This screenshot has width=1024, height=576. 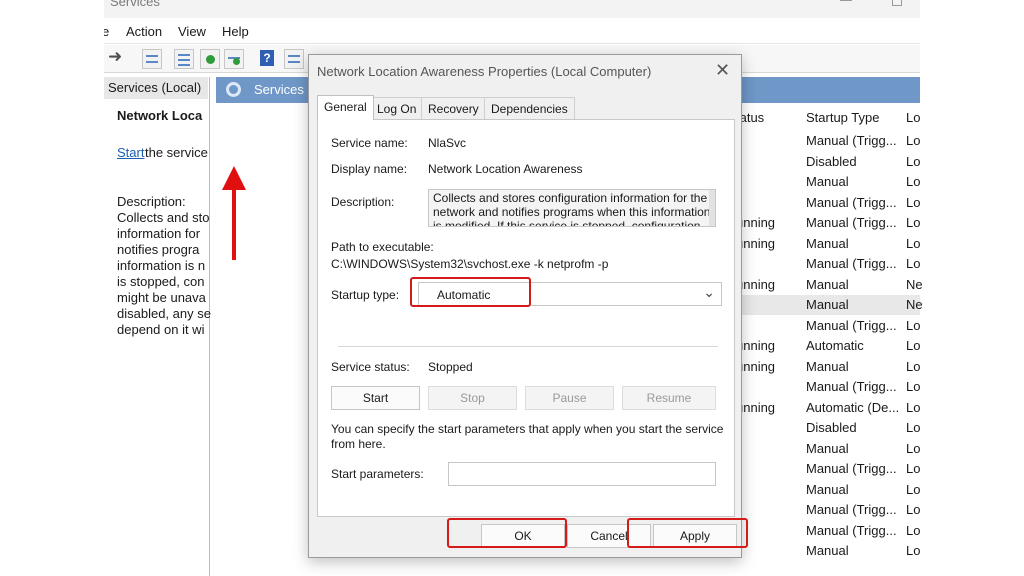 I want to click on refresh-icon, so click(x=210, y=59).